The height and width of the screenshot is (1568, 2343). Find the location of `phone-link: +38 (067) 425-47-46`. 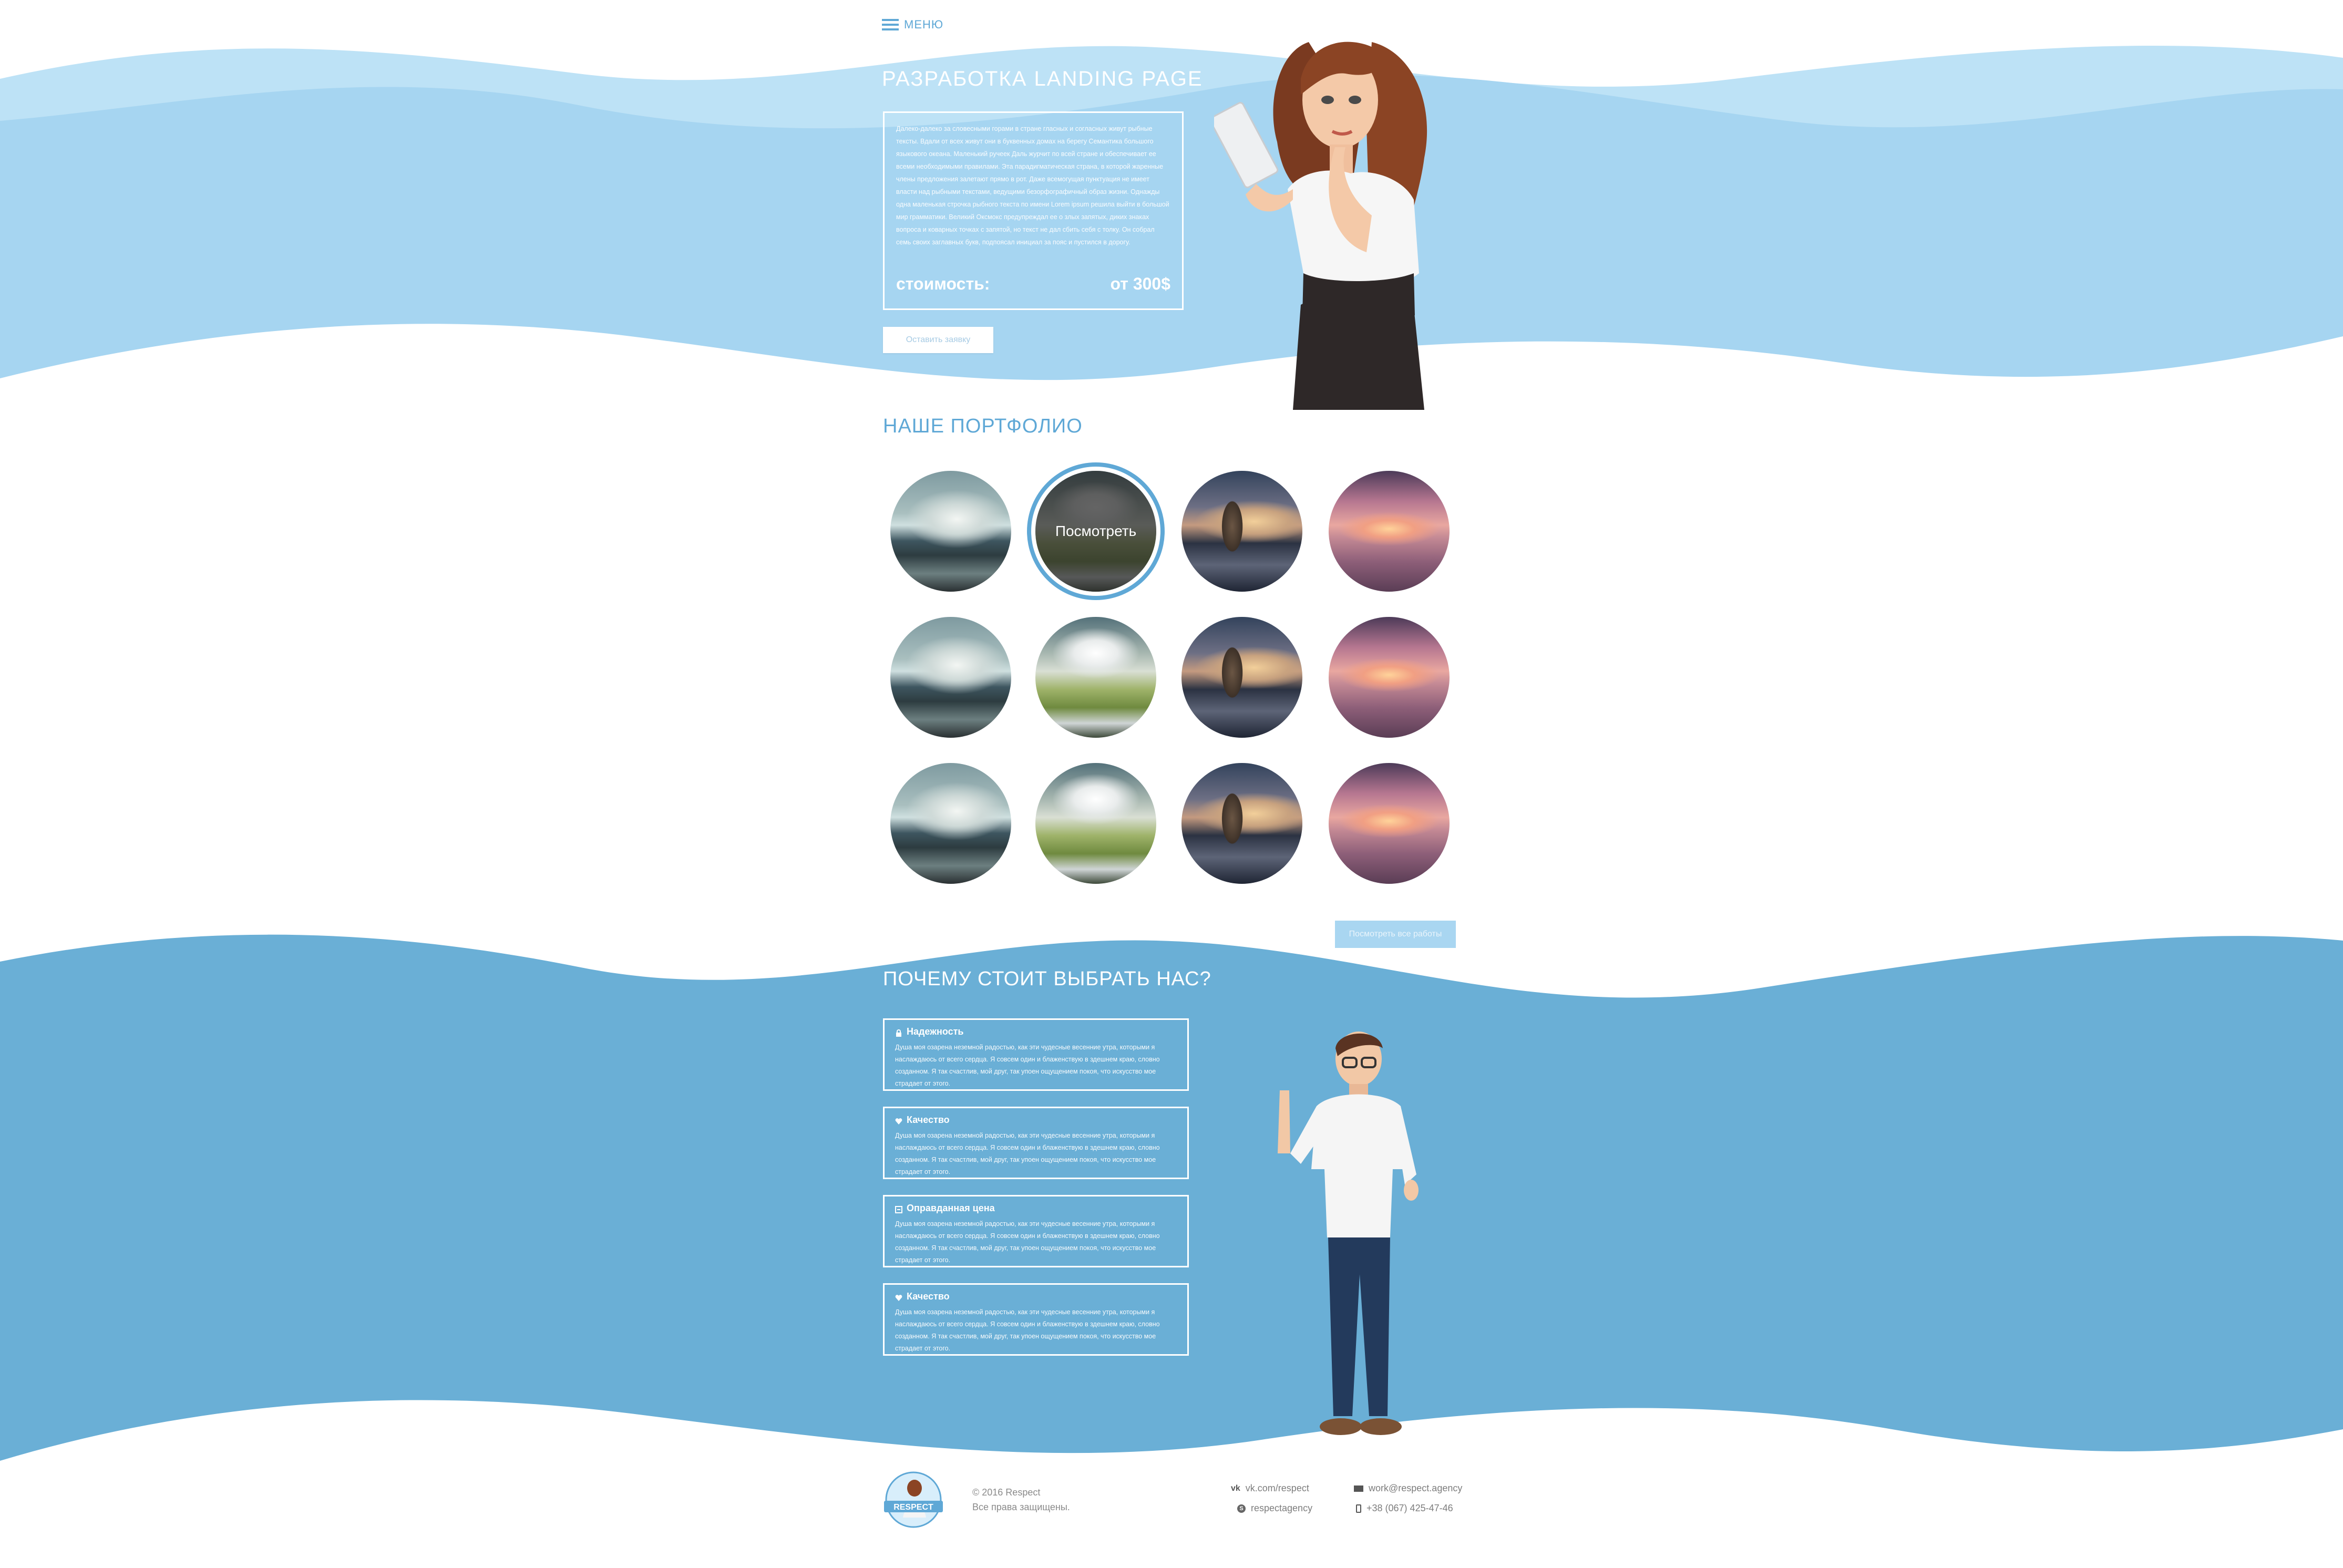

phone-link: +38 (067) 425-47-46 is located at coordinates (1404, 1509).